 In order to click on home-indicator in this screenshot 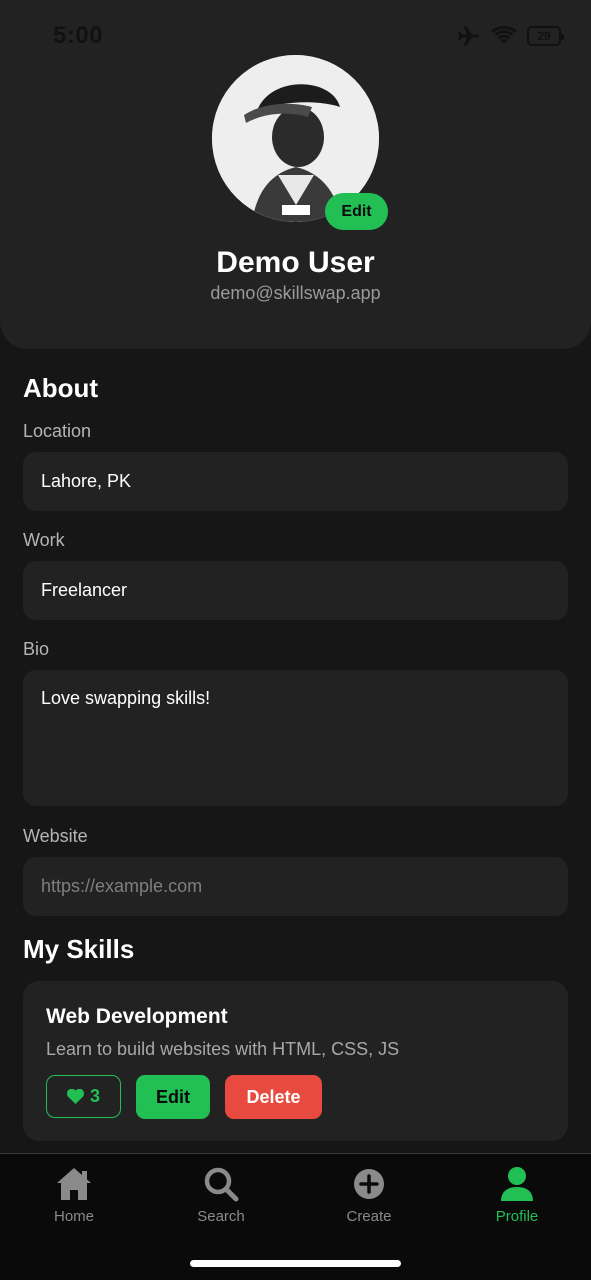, I will do `click(295, 1263)`.